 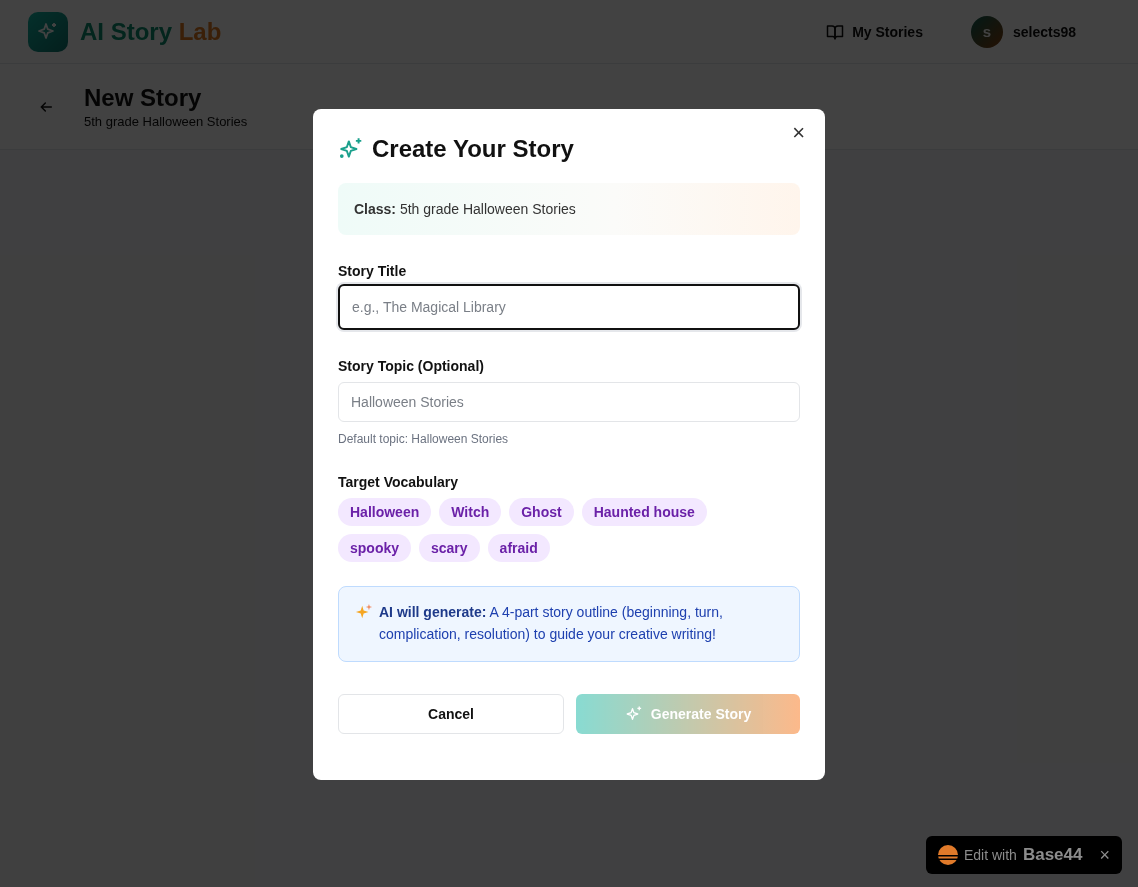 What do you see at coordinates (449, 548) in the screenshot?
I see `vocabulary-chip: scary` at bounding box center [449, 548].